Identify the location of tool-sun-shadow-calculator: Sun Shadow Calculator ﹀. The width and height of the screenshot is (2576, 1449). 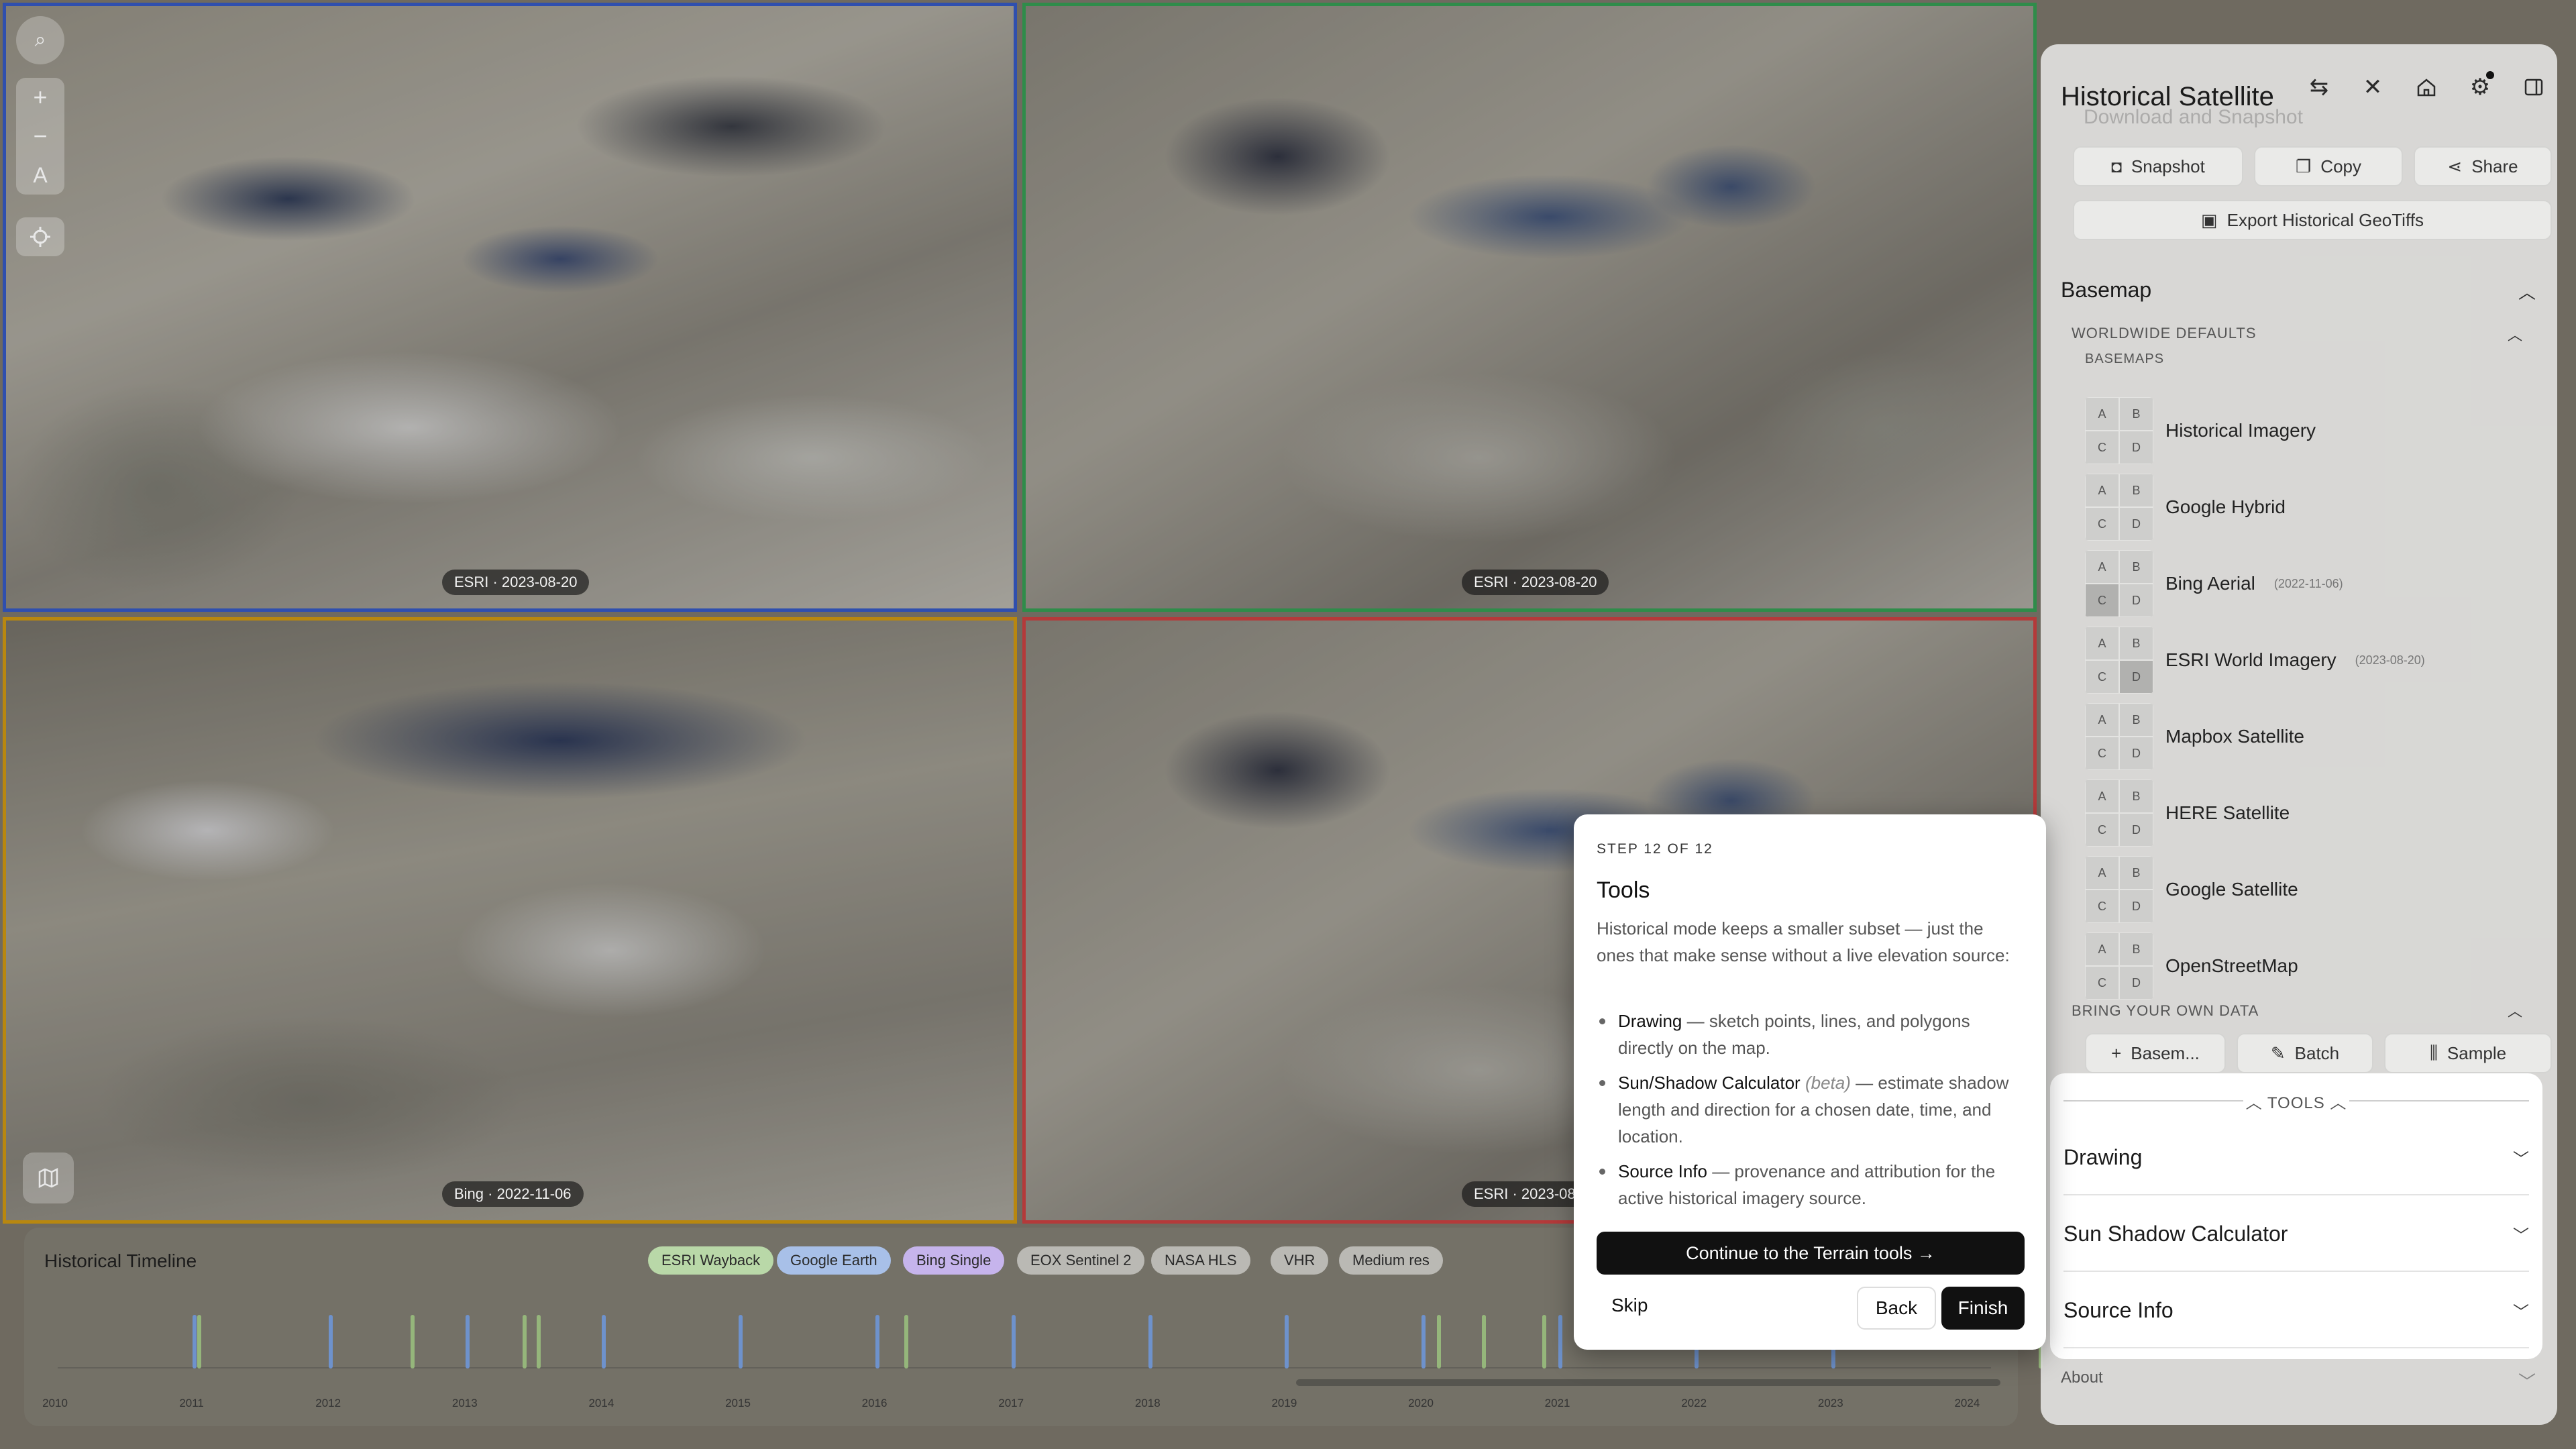
(2296, 1234).